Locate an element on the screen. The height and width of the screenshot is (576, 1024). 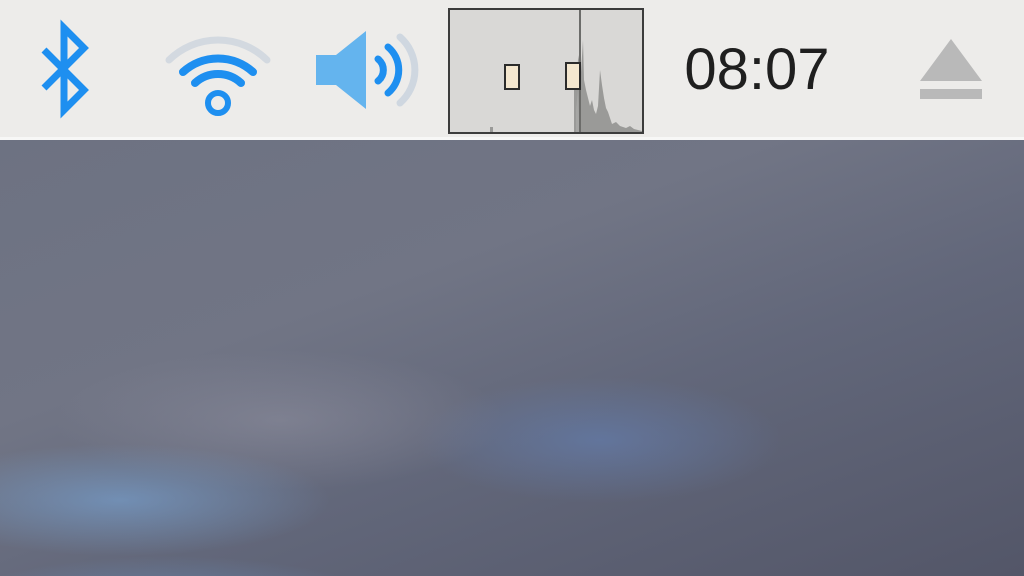
cpu-monitor-widget is located at coordinates (546, 71).